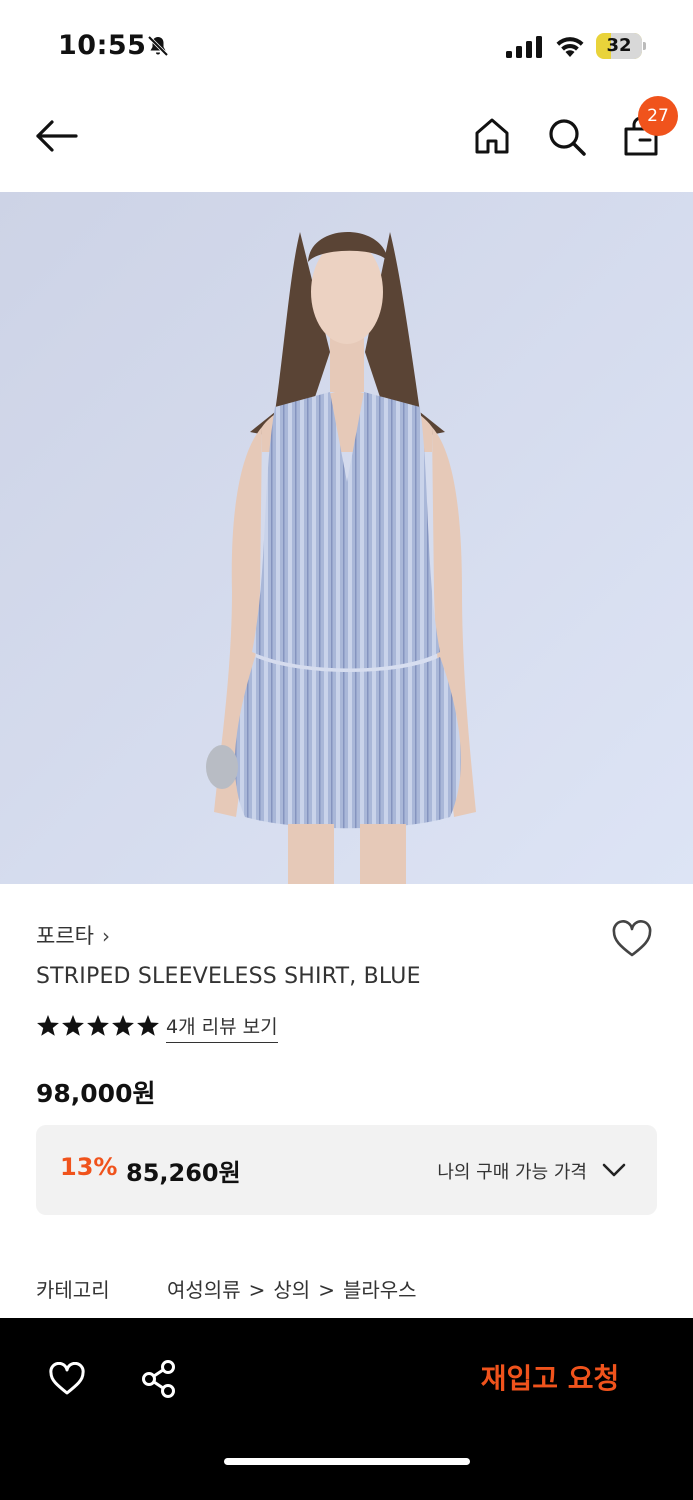 This screenshot has height=1500, width=693. Describe the element at coordinates (380, 1290) in the screenshot. I see `category-level-3: 블라우스` at that location.